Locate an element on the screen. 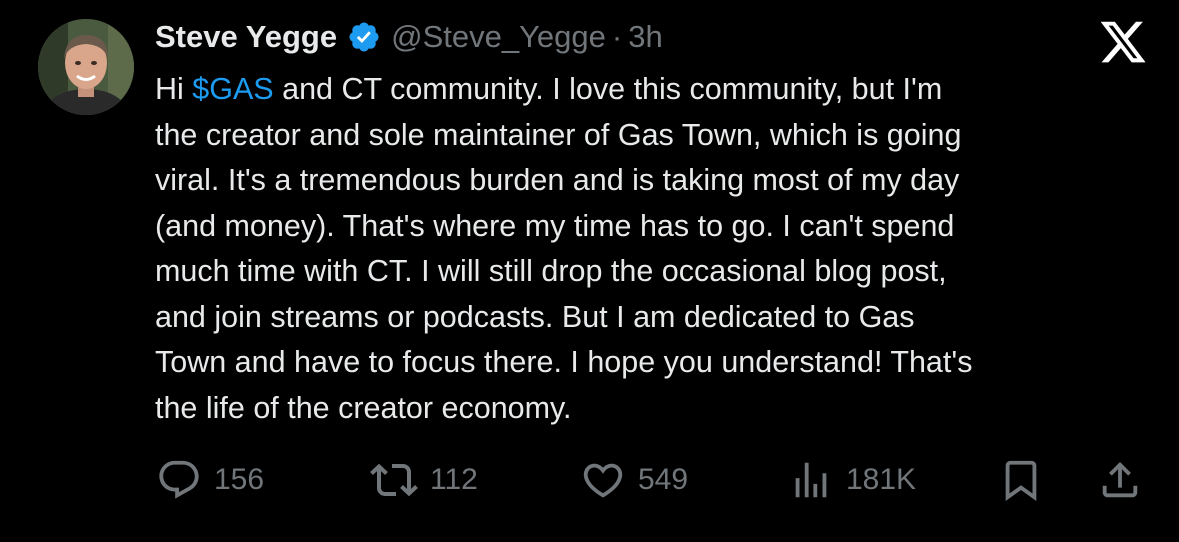 This screenshot has width=1179, height=542. verified-badge-icon is located at coordinates (364, 37).